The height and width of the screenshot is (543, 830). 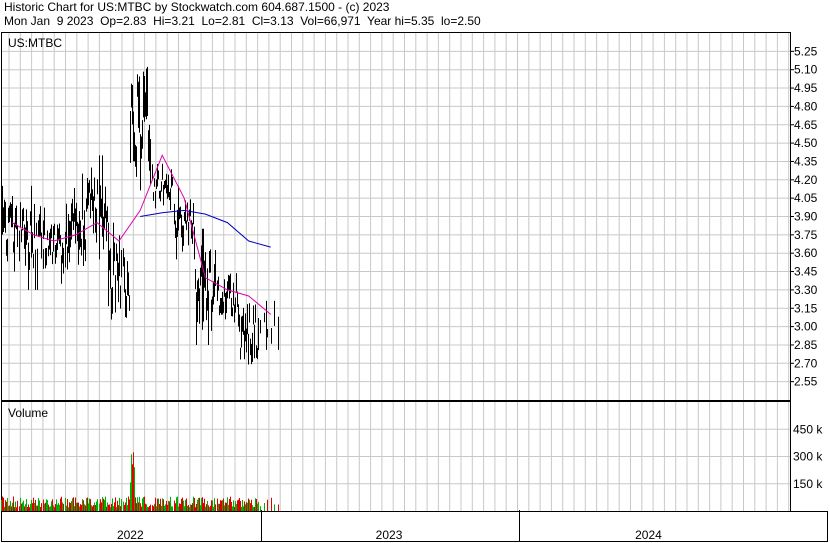 What do you see at coordinates (806, 345) in the screenshot?
I see `price-tick-label: 2.85` at bounding box center [806, 345].